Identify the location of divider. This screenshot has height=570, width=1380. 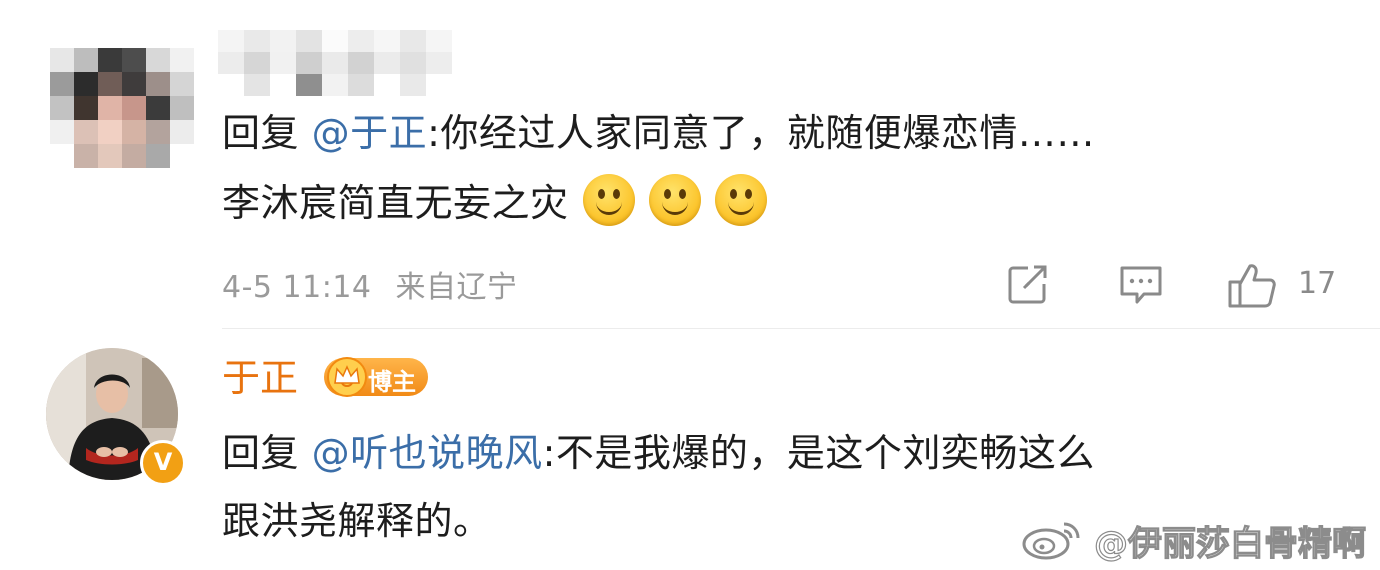
(801, 328).